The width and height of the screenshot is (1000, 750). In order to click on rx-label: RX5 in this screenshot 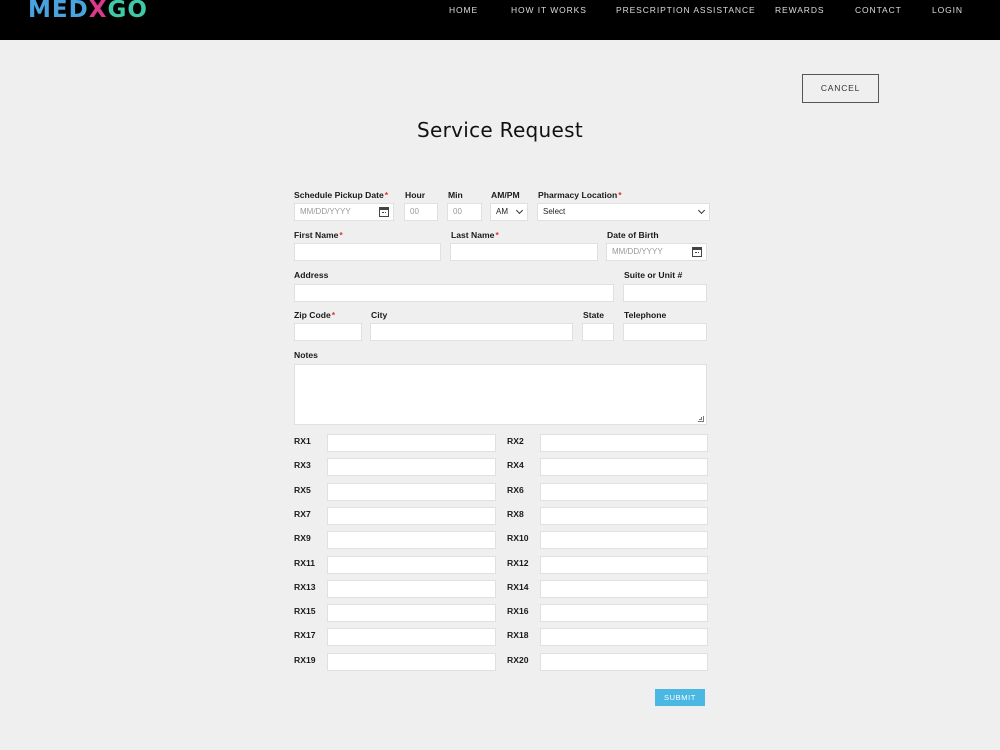, I will do `click(302, 489)`.